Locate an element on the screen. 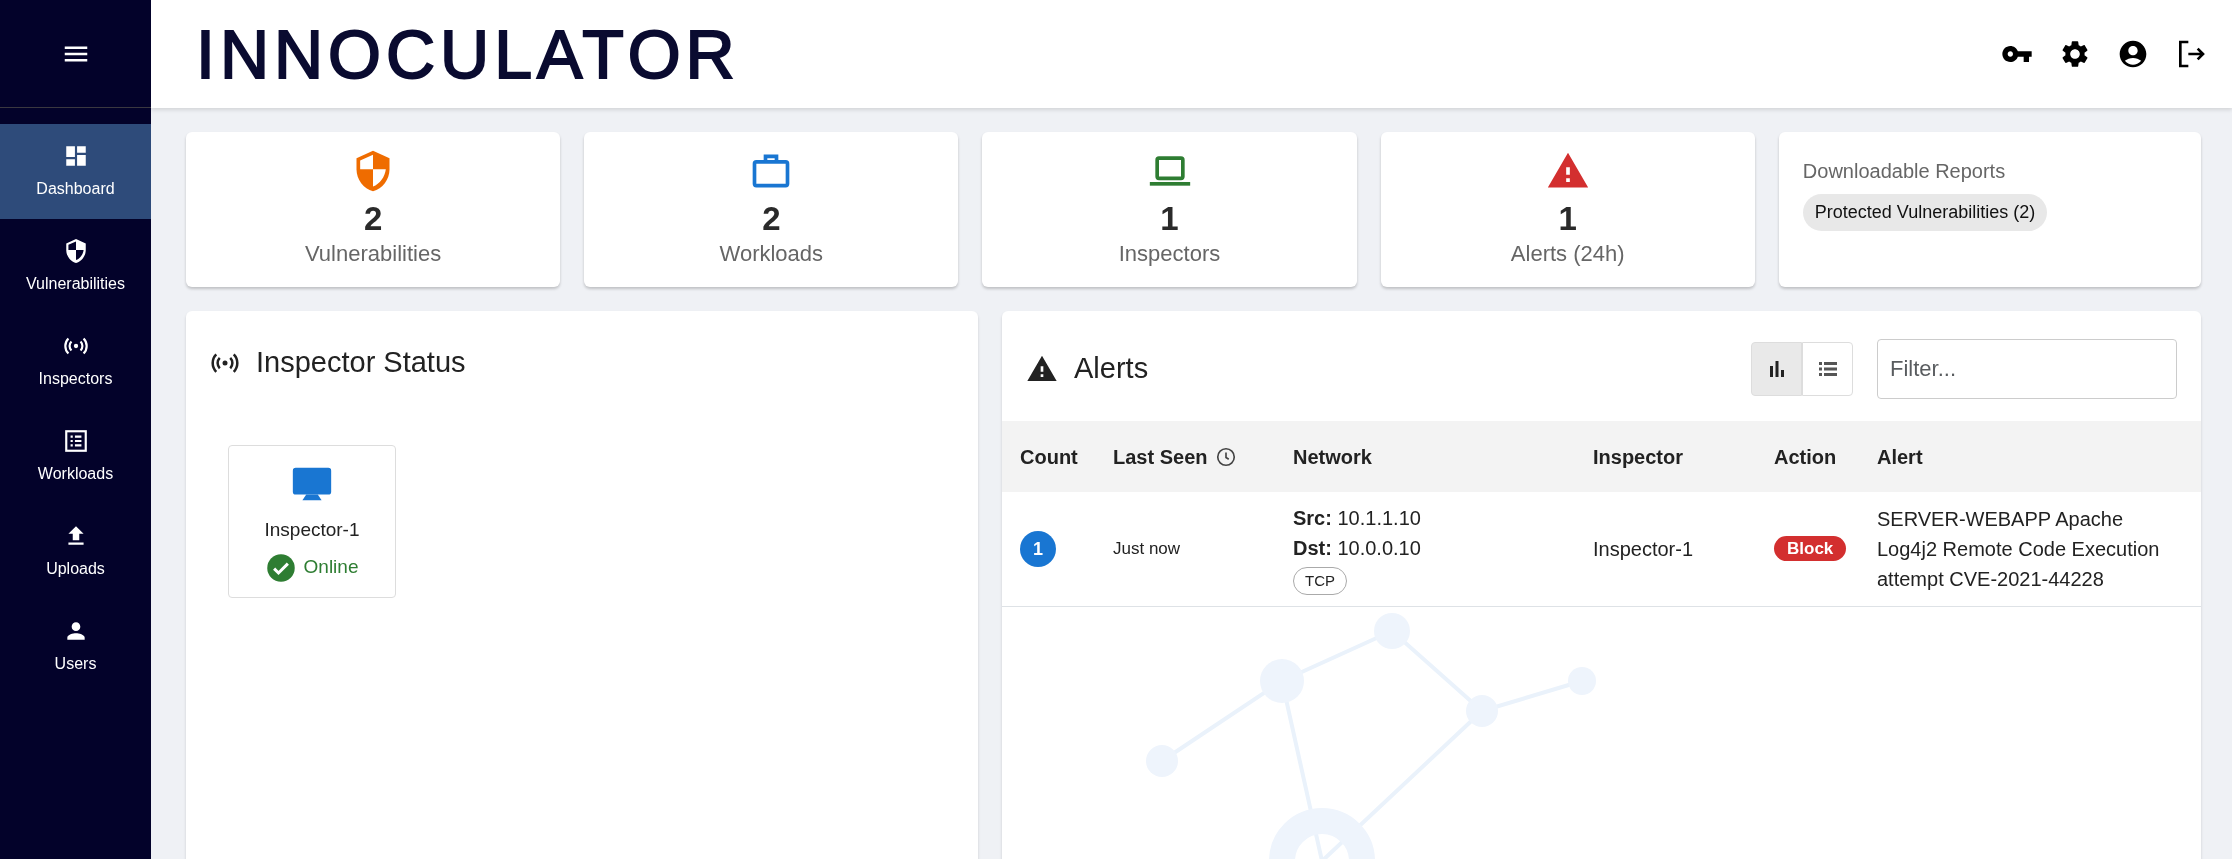 The width and height of the screenshot is (2232, 859). sidebar-item: Vulnerabilities is located at coordinates (75, 266).